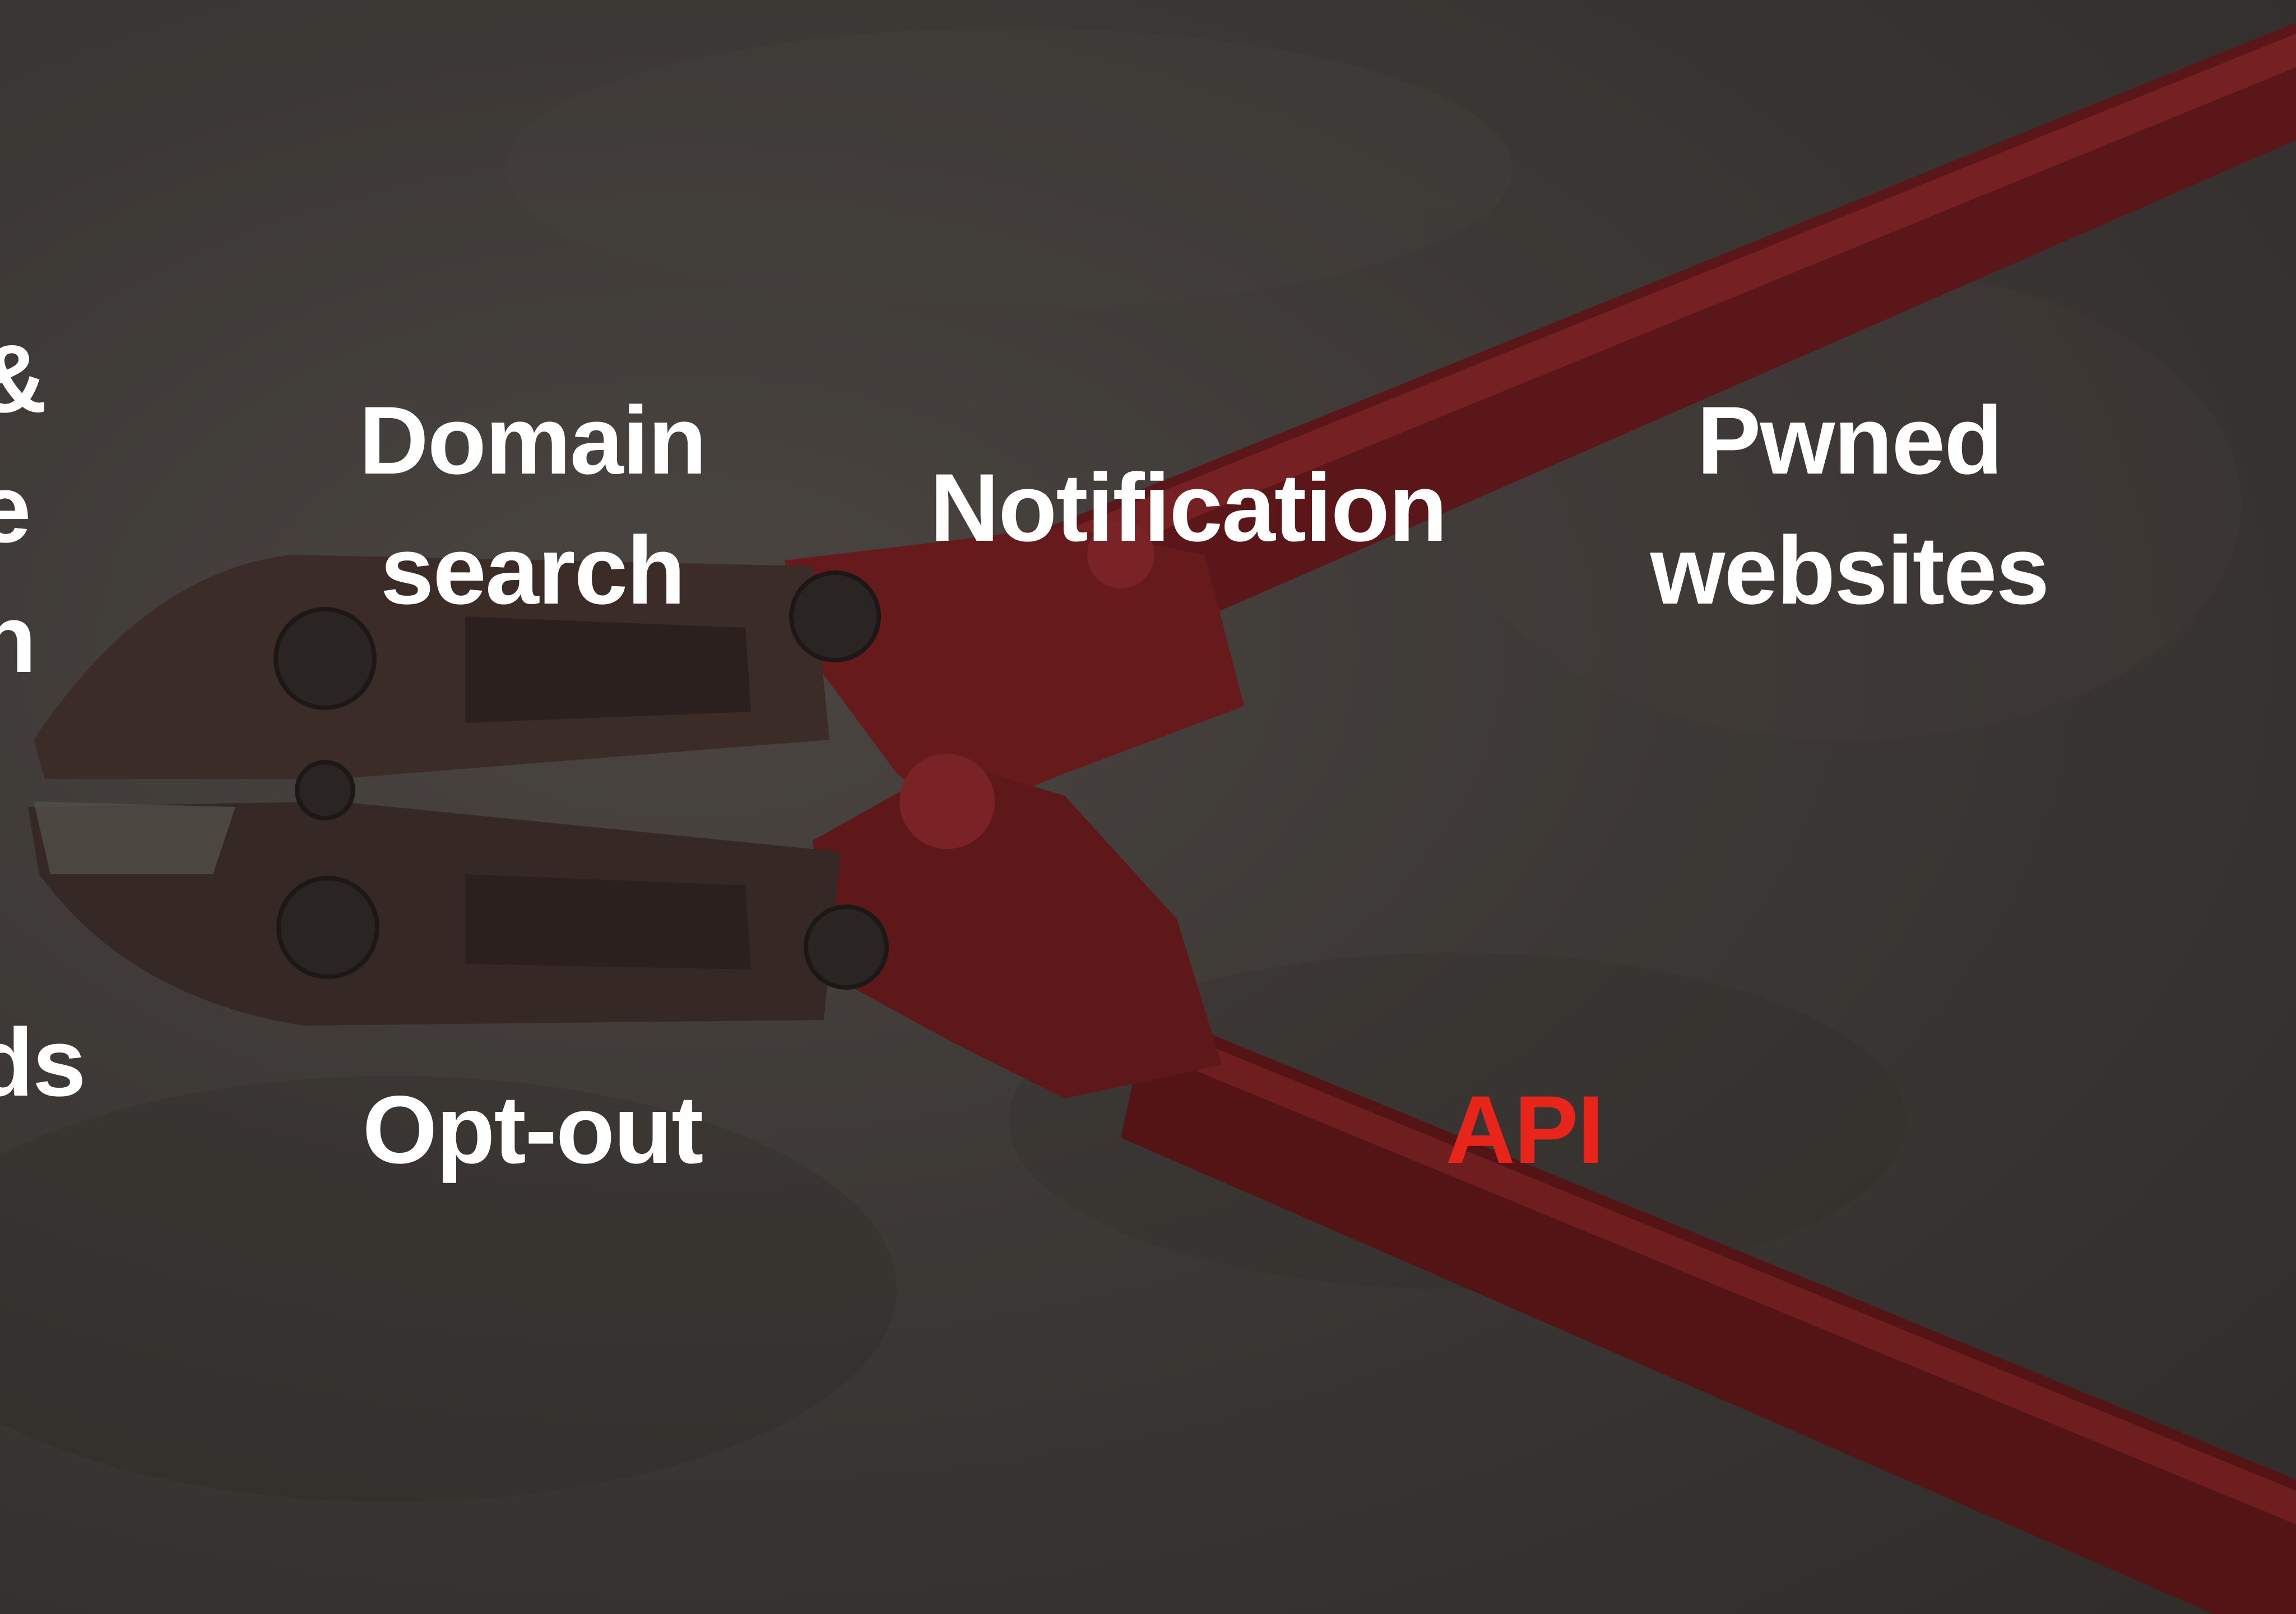 The width and height of the screenshot is (2296, 1614). Describe the element at coordinates (533, 506) in the screenshot. I see `feature-domain-search: Domain search` at that location.